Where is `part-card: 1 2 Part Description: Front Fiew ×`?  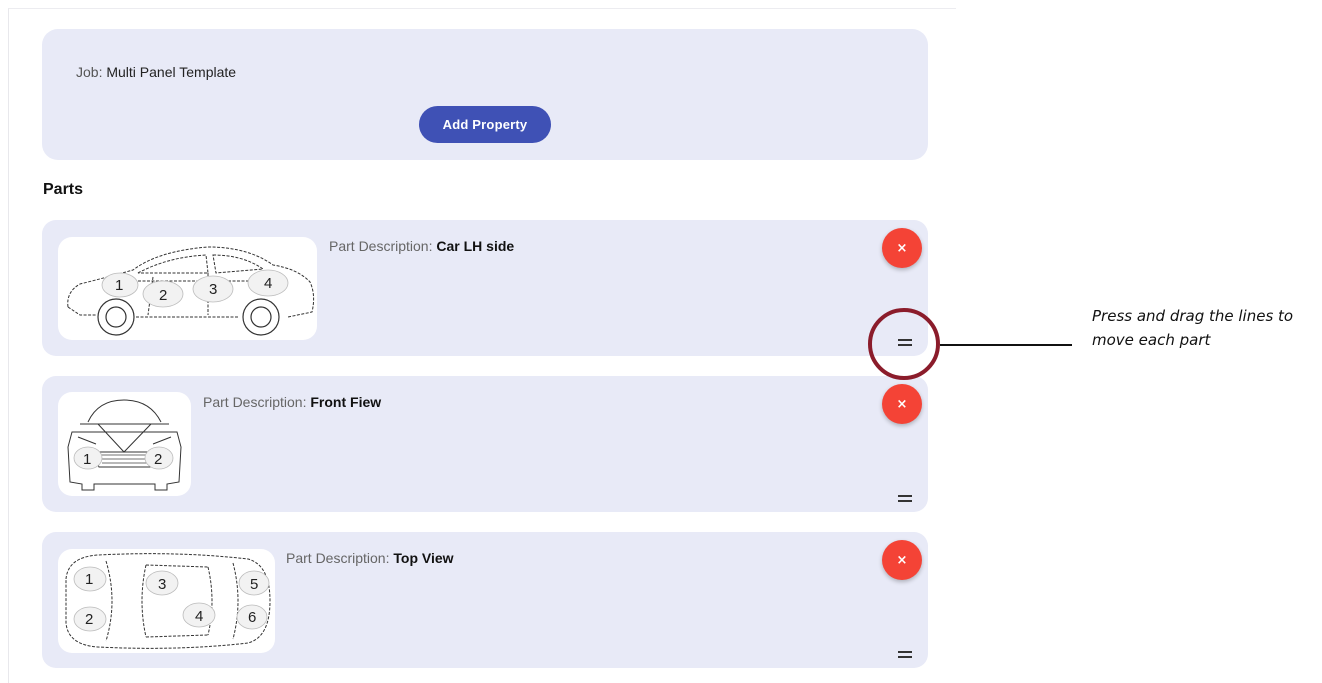 part-card: 1 2 Part Description: Front Fiew × is located at coordinates (485, 444).